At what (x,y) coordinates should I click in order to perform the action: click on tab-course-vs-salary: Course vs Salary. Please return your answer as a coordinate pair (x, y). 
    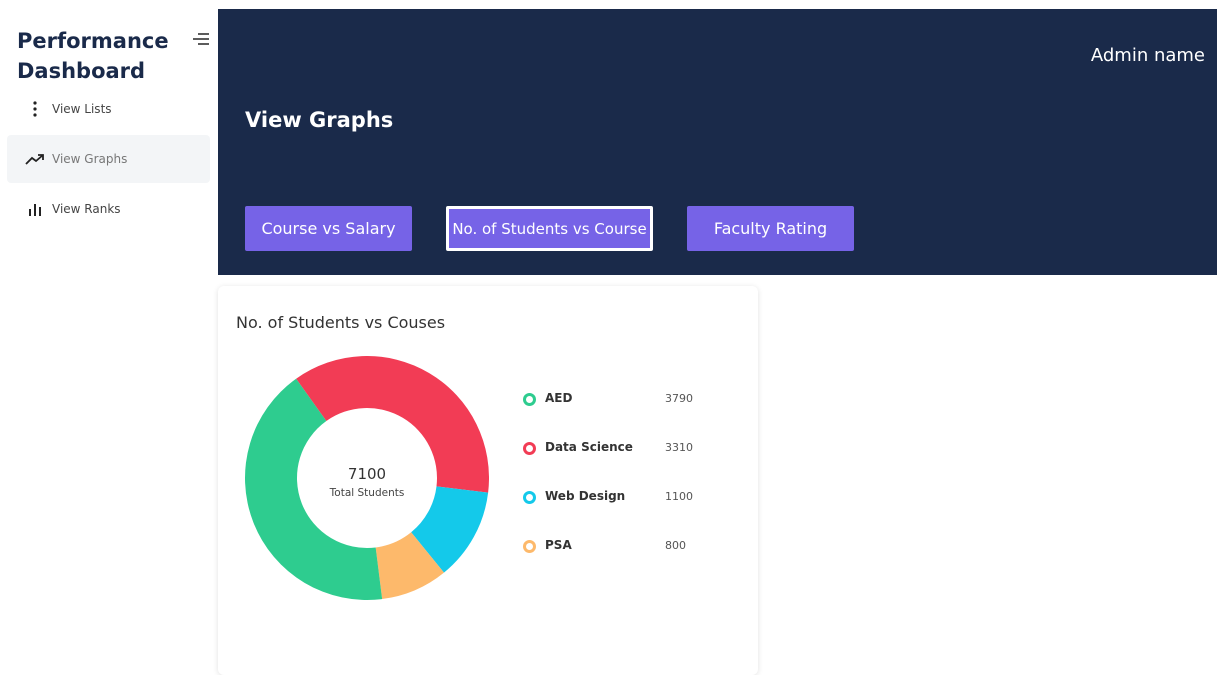
    Looking at the image, I should click on (328, 228).